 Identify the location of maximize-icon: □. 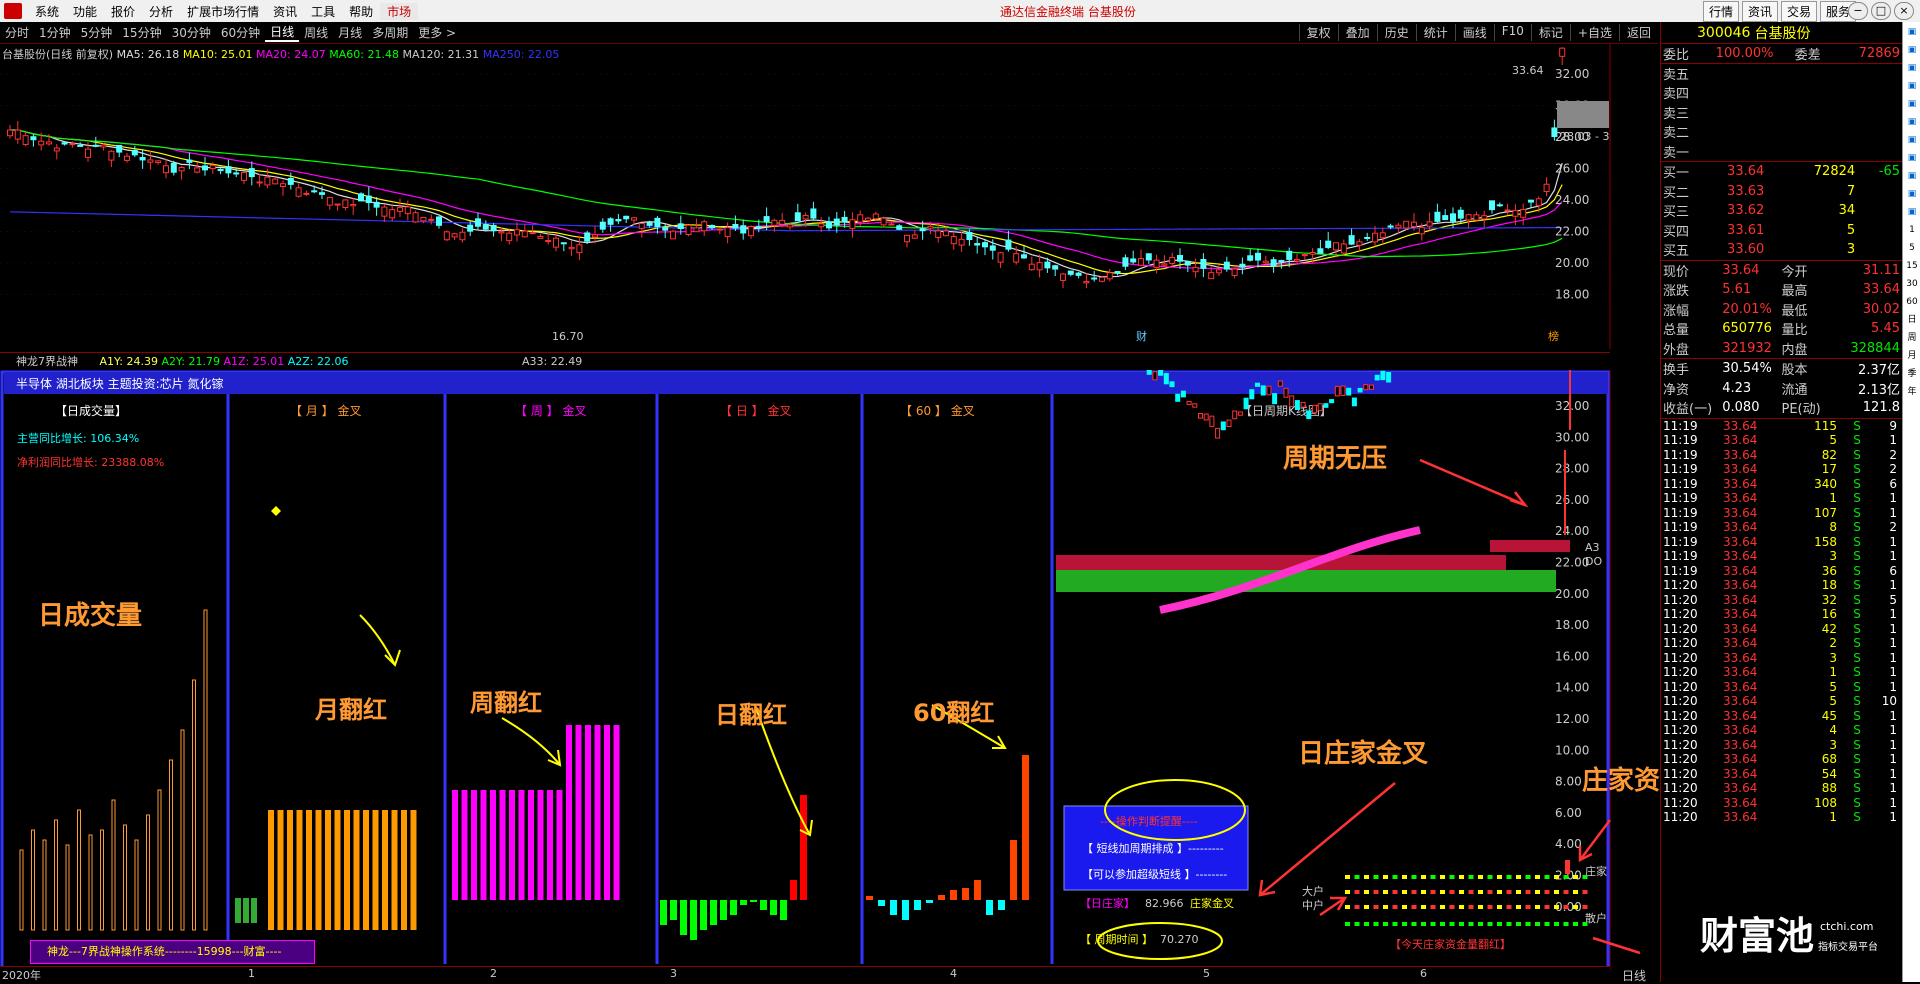
(1881, 11).